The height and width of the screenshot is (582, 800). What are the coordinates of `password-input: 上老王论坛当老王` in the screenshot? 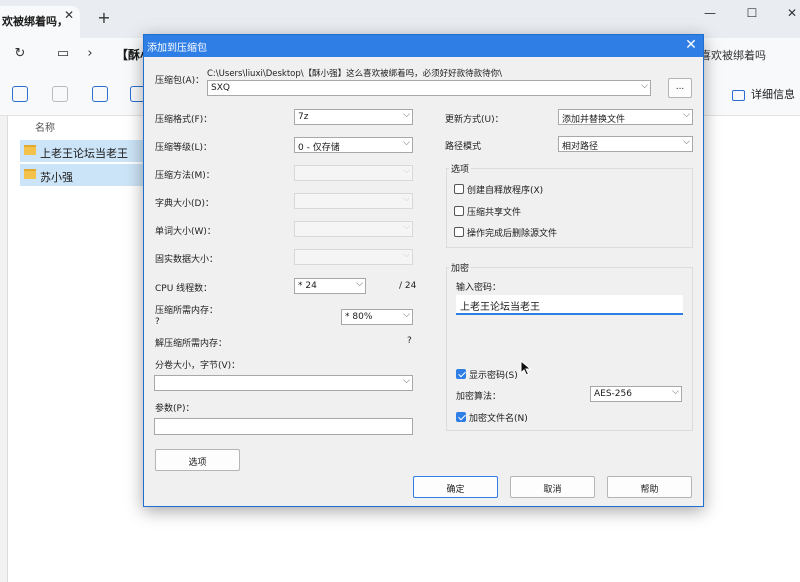 It's located at (569, 305).